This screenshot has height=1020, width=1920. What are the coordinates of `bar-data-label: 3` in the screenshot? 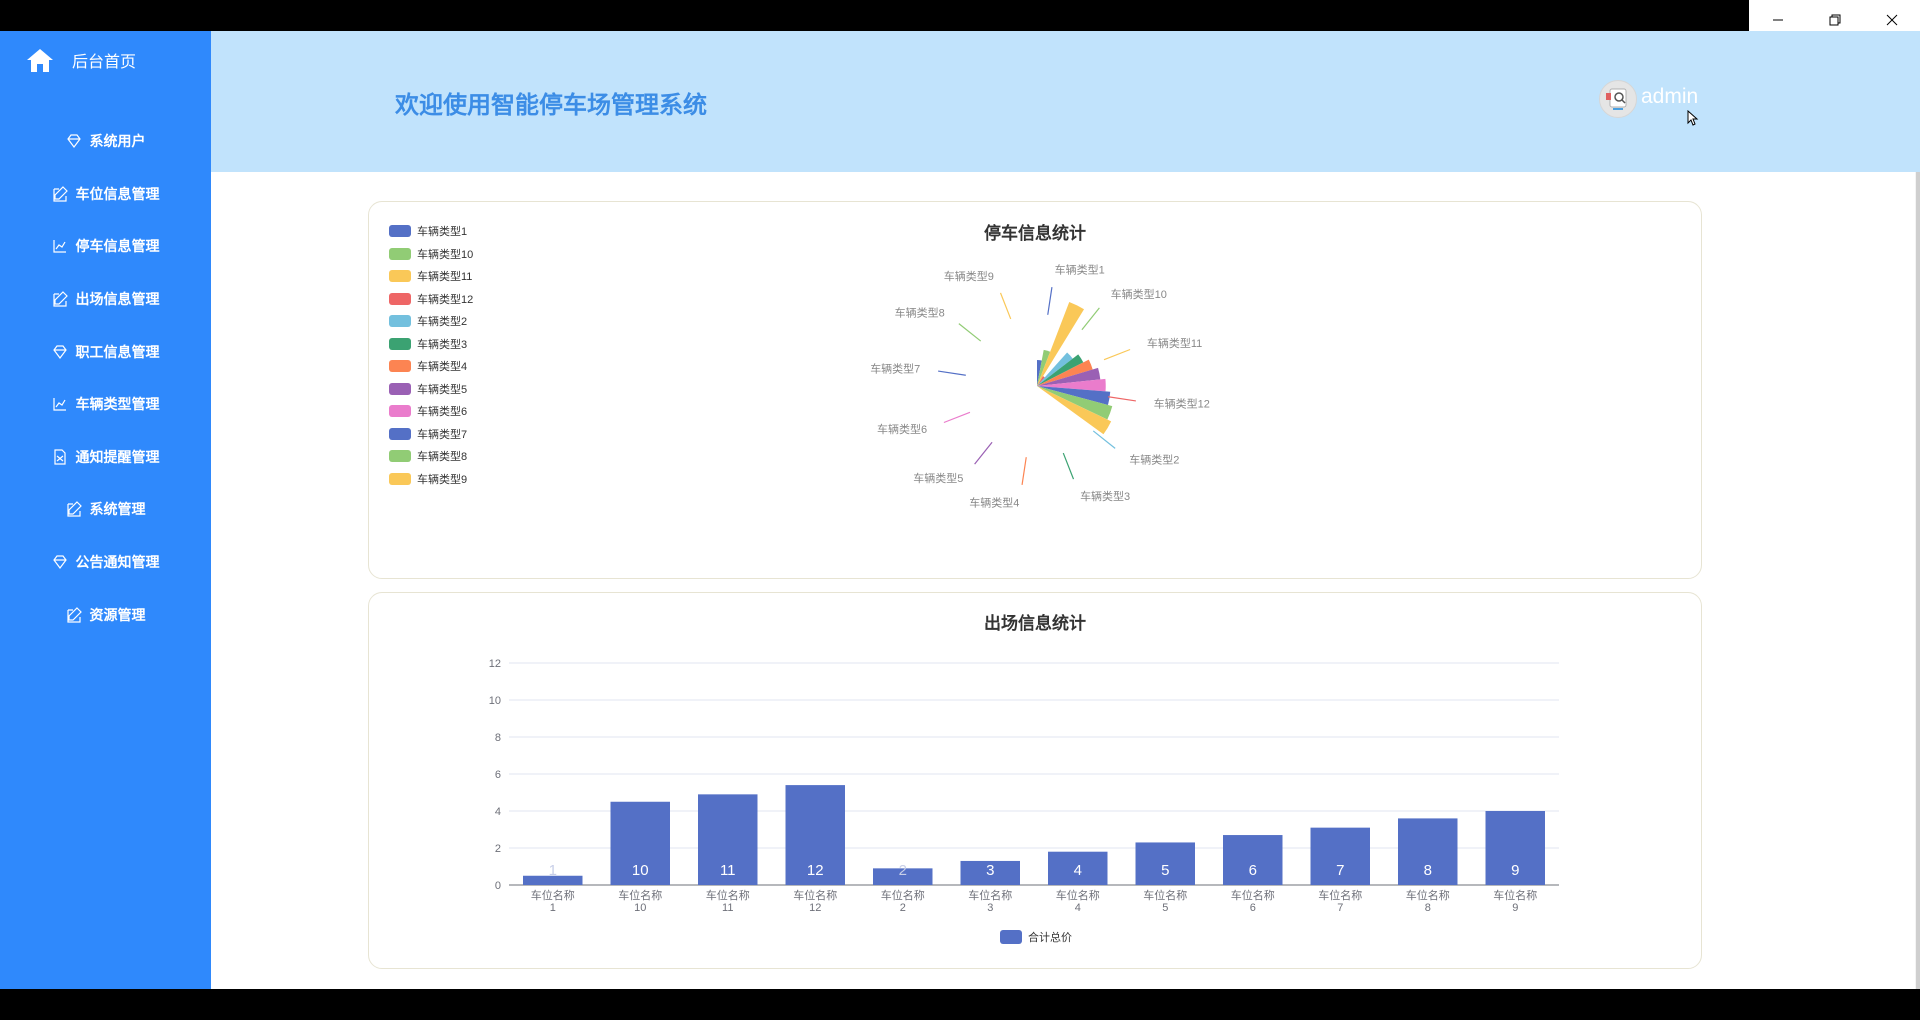 It's located at (990, 870).